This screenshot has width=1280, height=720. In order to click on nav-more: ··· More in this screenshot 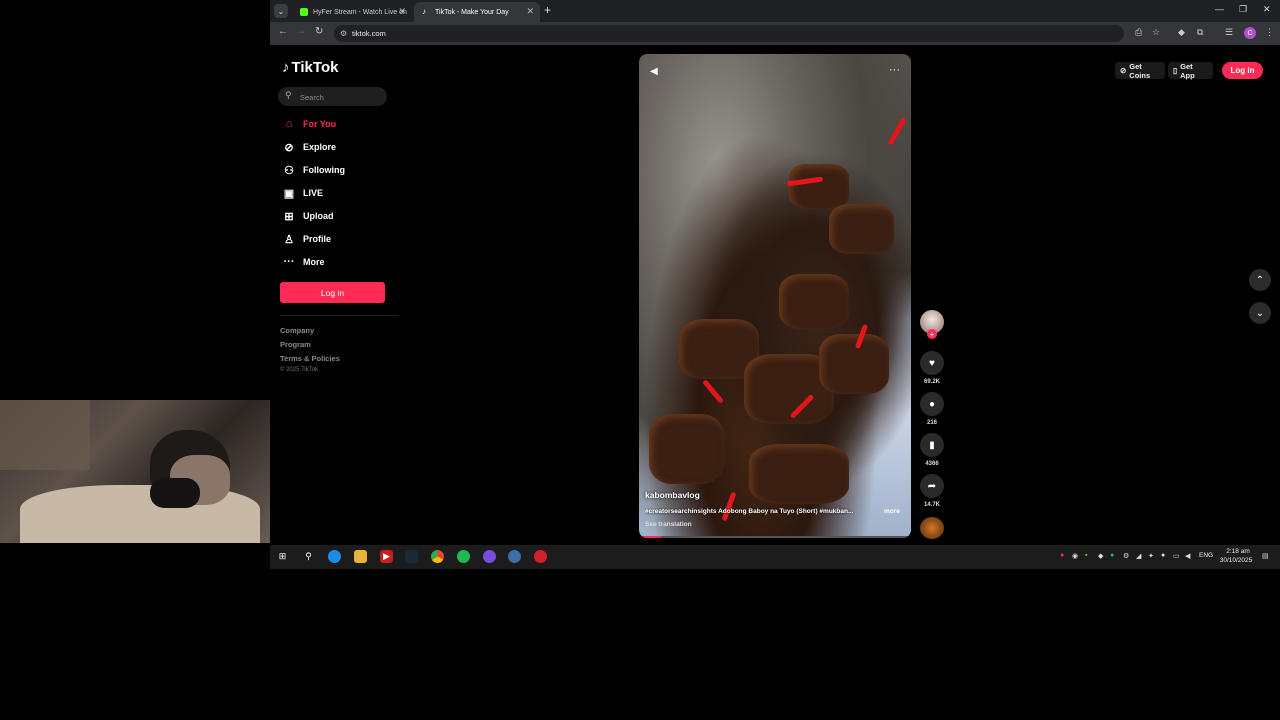, I will do `click(303, 262)`.